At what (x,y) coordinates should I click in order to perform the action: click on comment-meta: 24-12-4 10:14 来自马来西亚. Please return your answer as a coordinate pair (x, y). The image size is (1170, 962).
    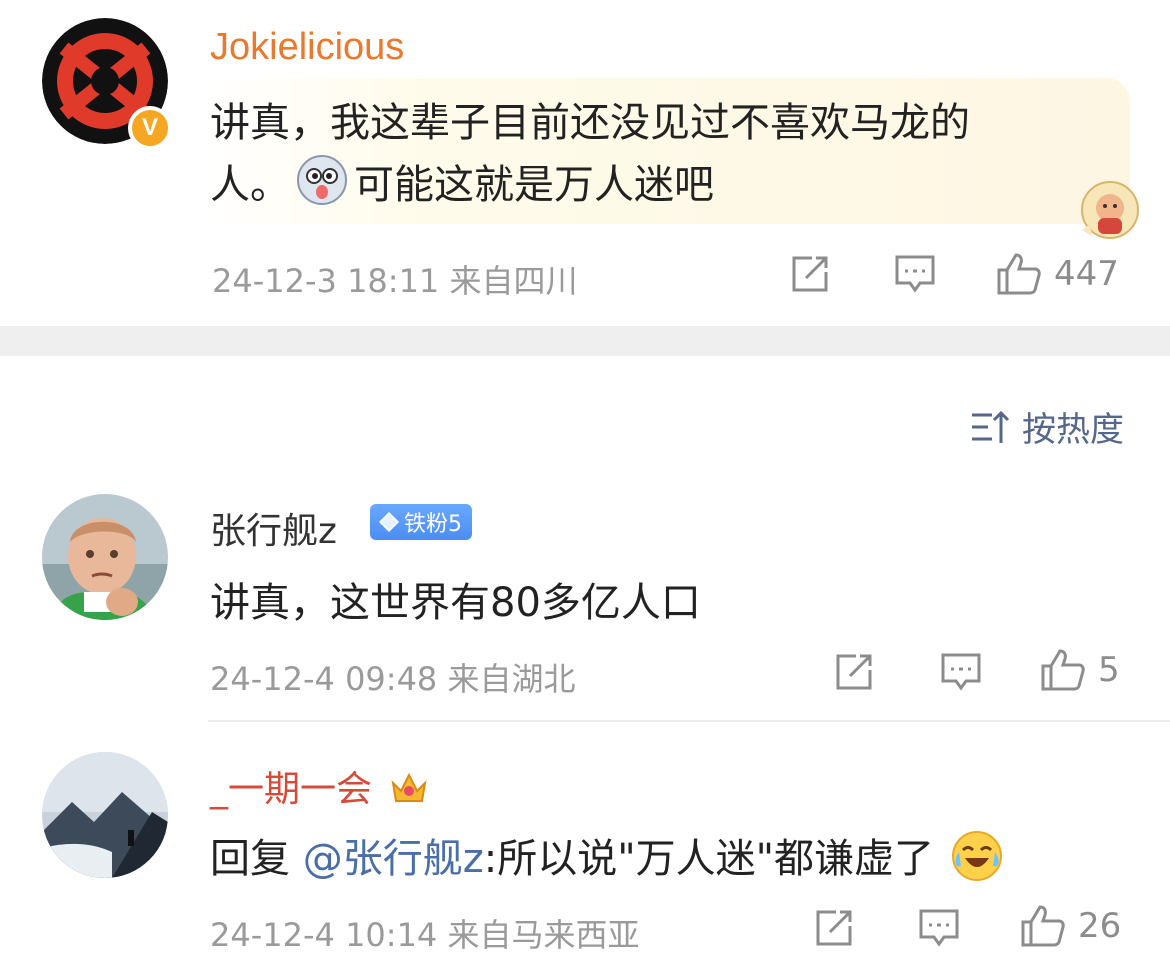
    Looking at the image, I should click on (425, 935).